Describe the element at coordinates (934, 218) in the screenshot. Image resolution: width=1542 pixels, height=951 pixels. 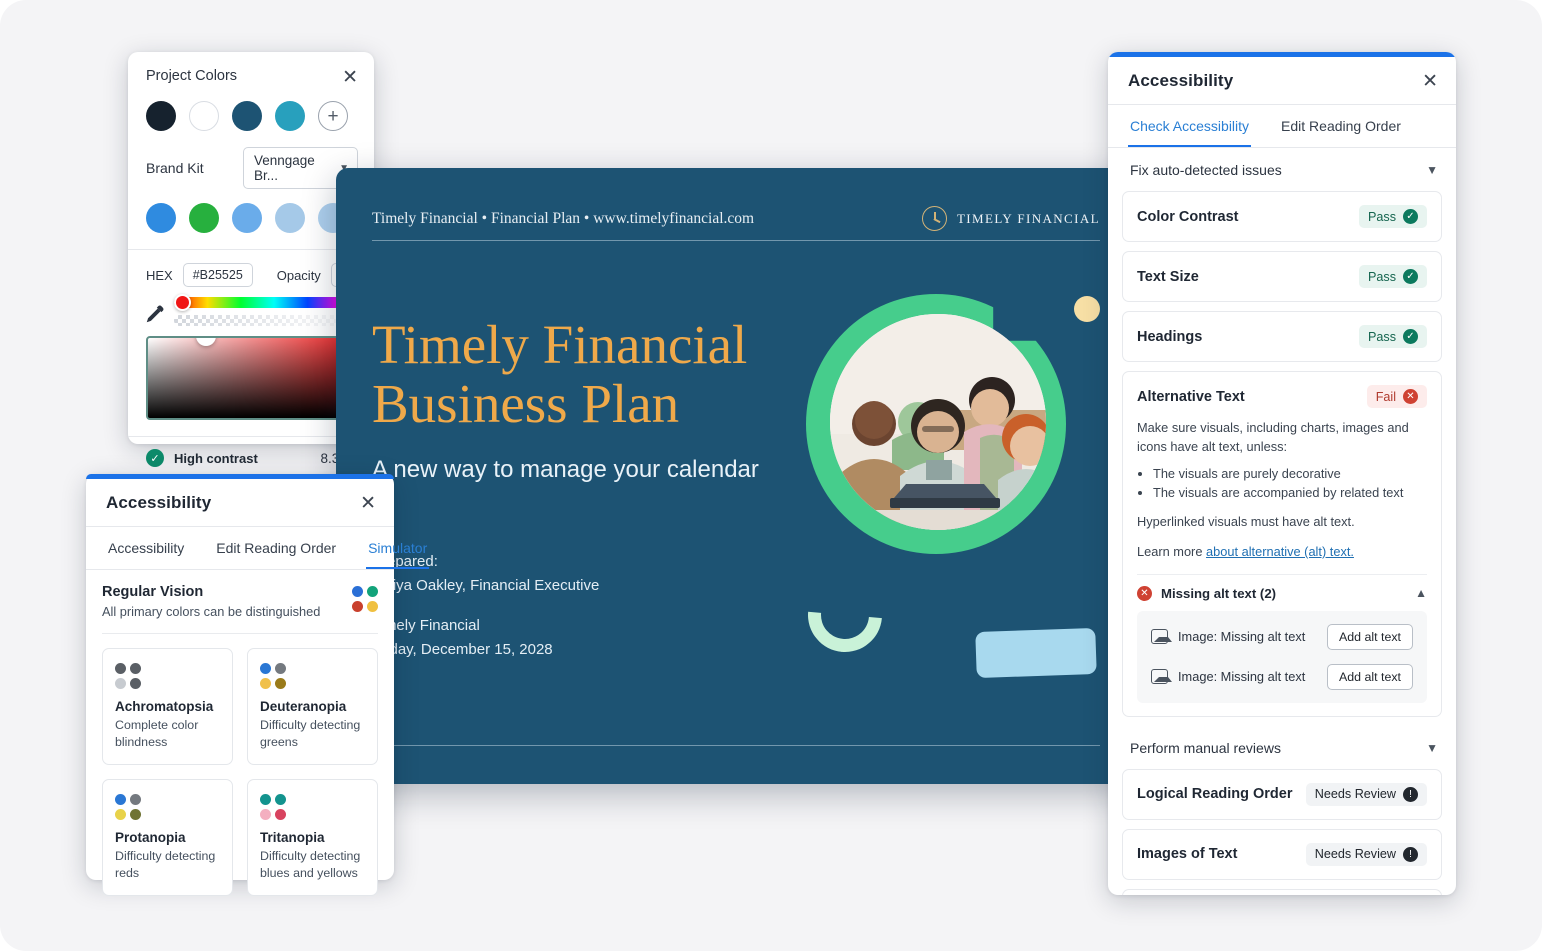
I see `clock-icon` at that location.